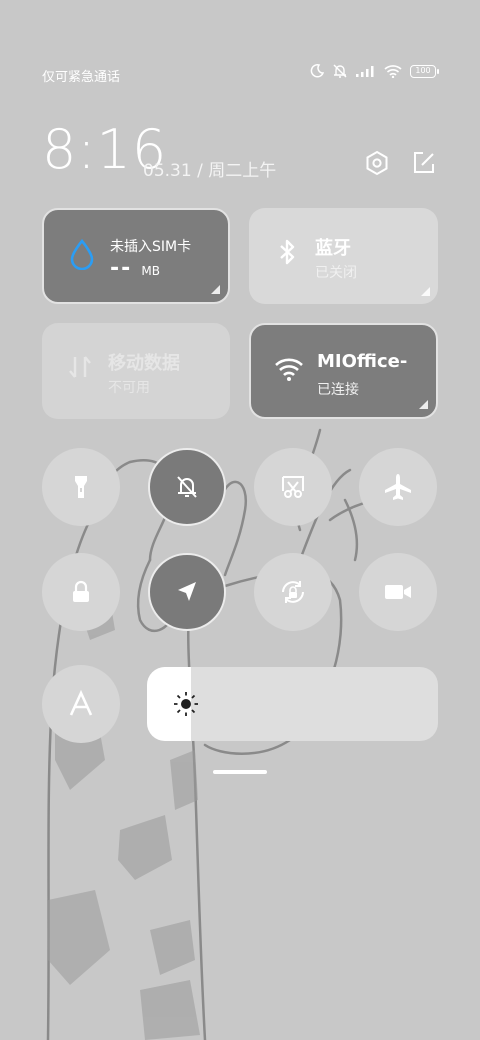 The height and width of the screenshot is (1040, 480). Describe the element at coordinates (340, 71) in the screenshot. I see `silent-icon` at that location.